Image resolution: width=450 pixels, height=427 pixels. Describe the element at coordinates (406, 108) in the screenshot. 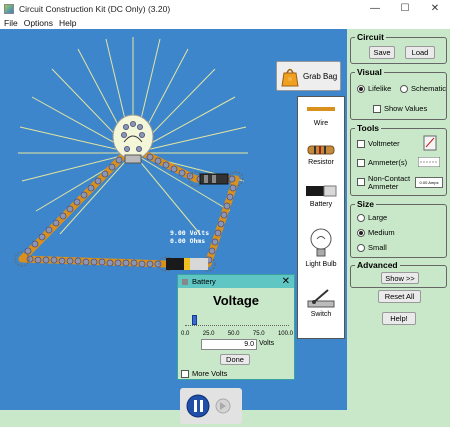

I see `show-values-label: Show Values` at that location.